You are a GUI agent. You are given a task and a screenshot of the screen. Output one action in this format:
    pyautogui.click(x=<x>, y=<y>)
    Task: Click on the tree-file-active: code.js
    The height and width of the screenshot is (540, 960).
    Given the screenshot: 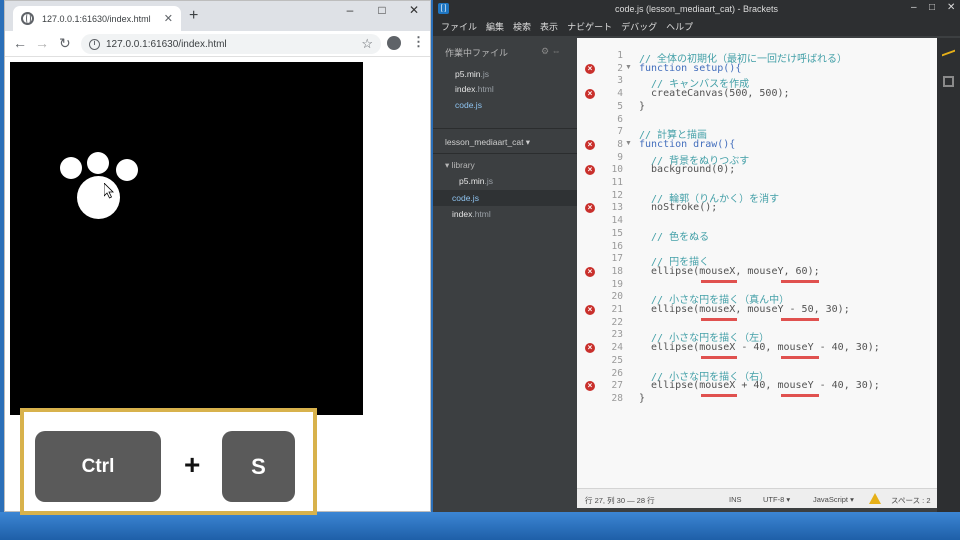 What is the action you would take?
    pyautogui.click(x=465, y=198)
    